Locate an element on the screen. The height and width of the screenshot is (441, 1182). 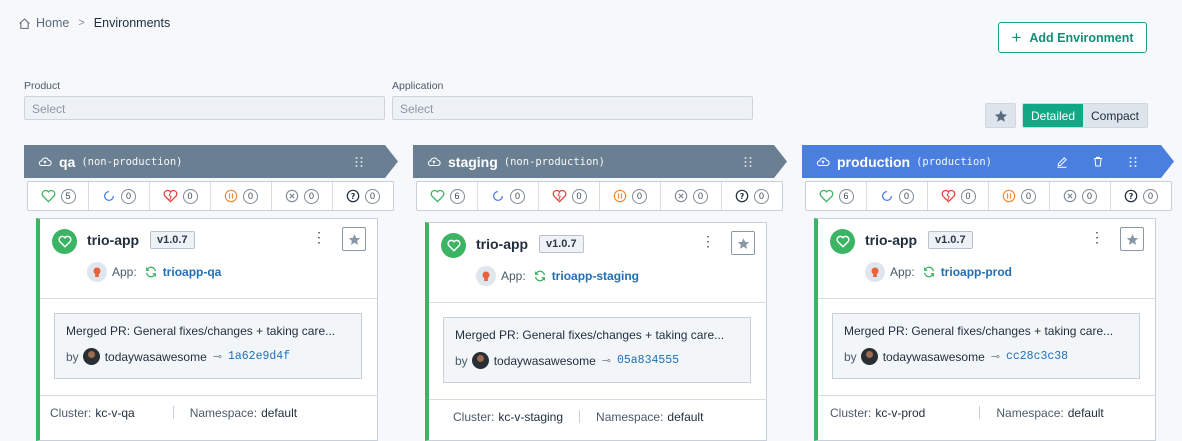
view-detailed-button: Detailed is located at coordinates (1053, 115).